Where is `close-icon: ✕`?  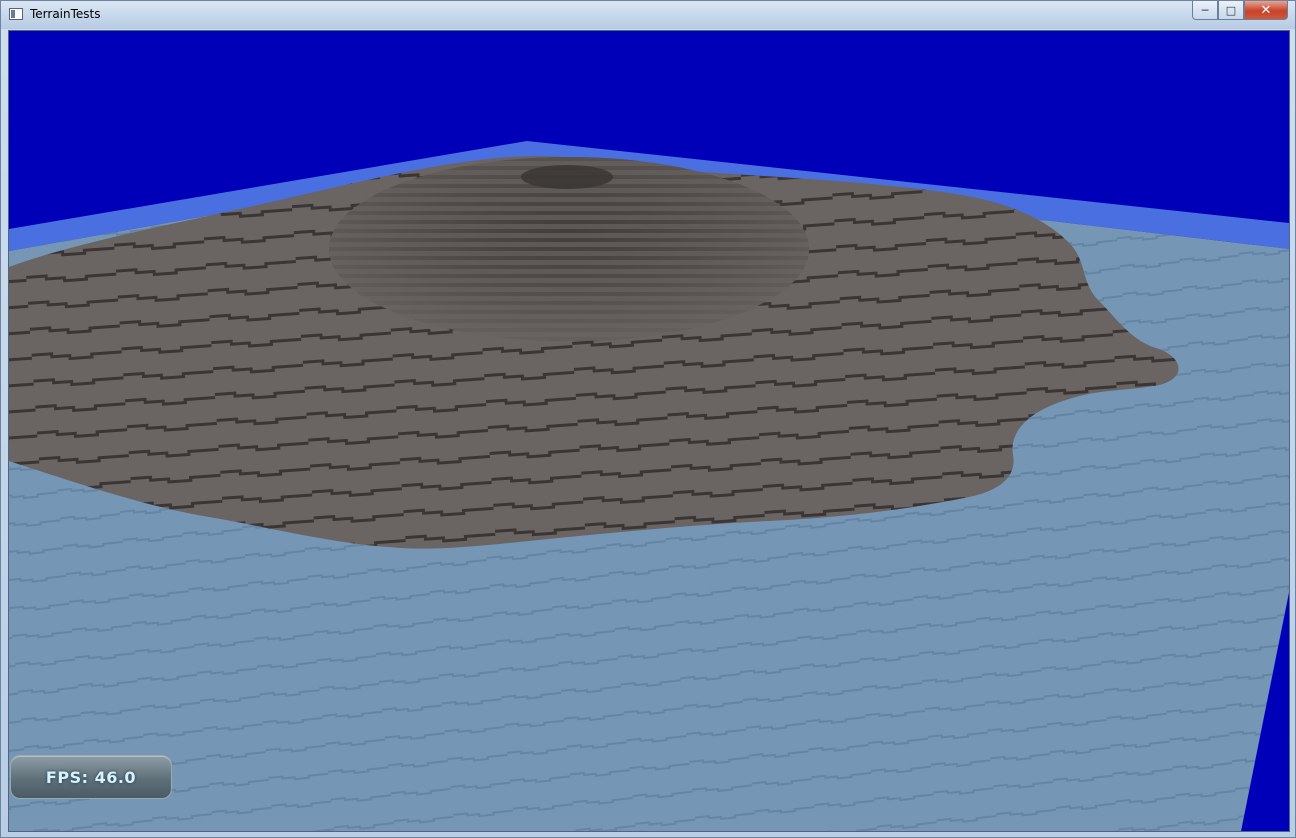 close-icon: ✕ is located at coordinates (1266, 10).